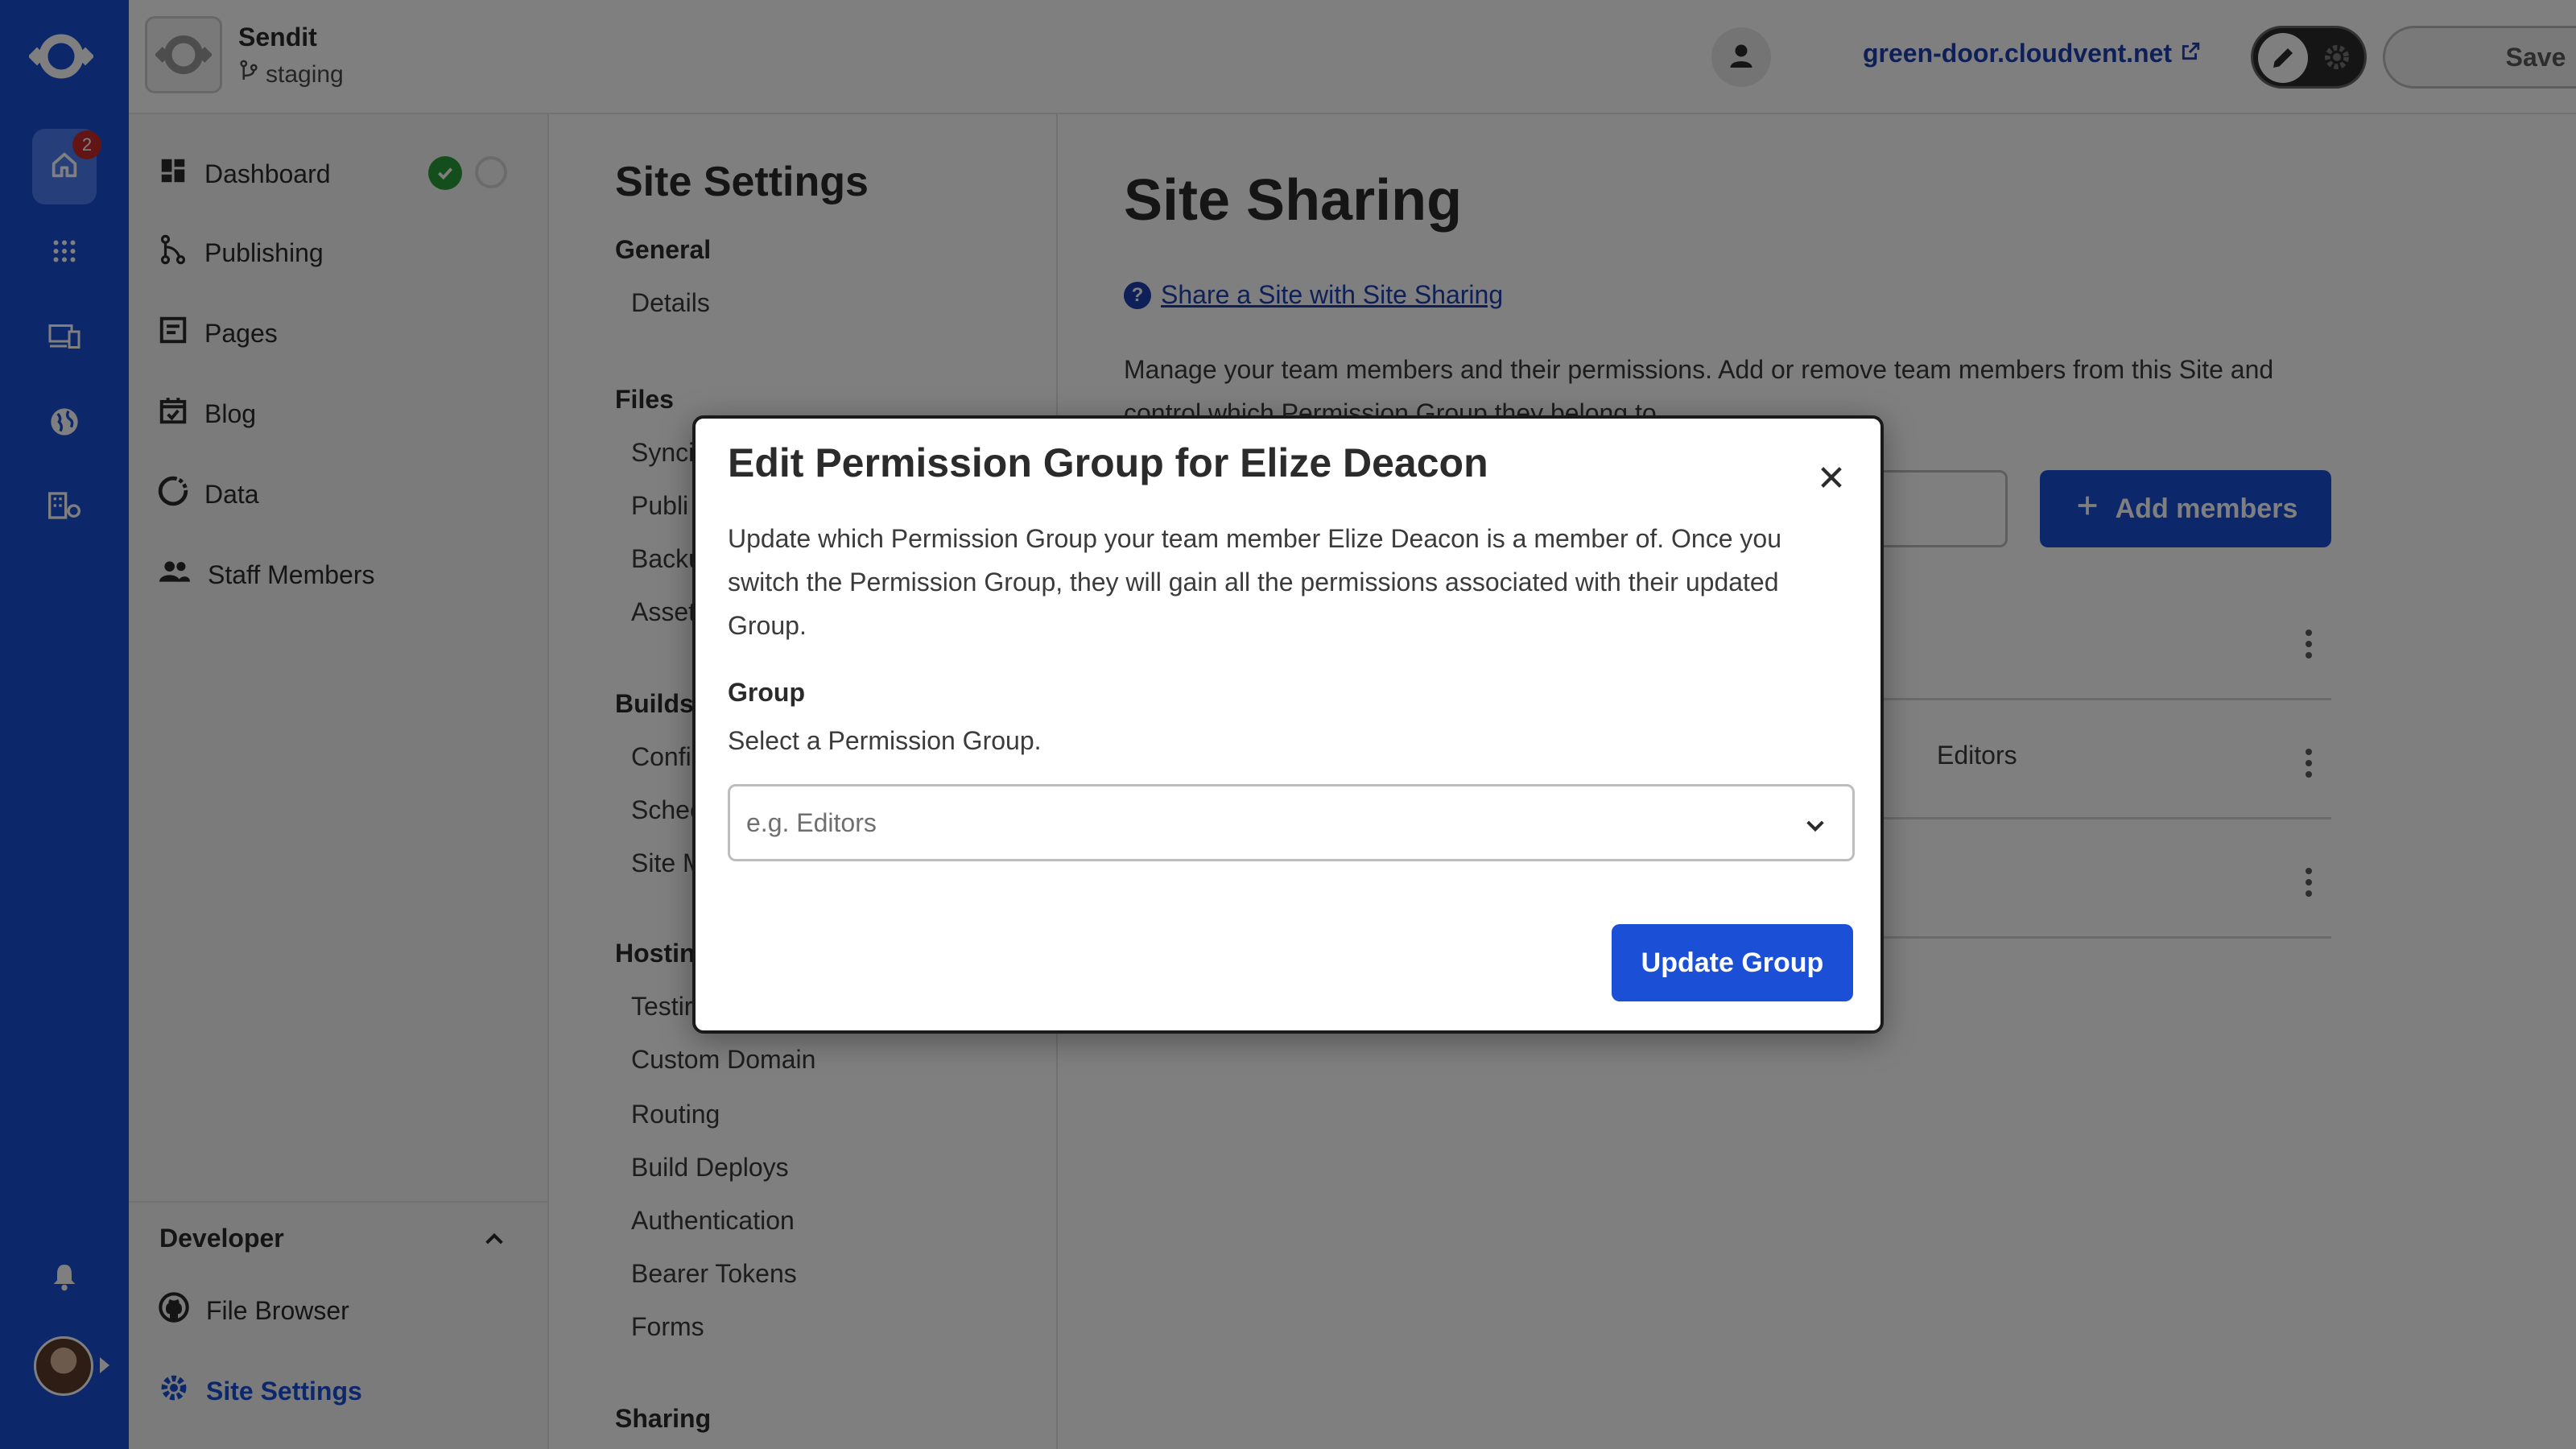 The width and height of the screenshot is (2576, 1449). What do you see at coordinates (1108, 463) in the screenshot?
I see `dialog-title: Edit Permission Group for Elize Deacon` at bounding box center [1108, 463].